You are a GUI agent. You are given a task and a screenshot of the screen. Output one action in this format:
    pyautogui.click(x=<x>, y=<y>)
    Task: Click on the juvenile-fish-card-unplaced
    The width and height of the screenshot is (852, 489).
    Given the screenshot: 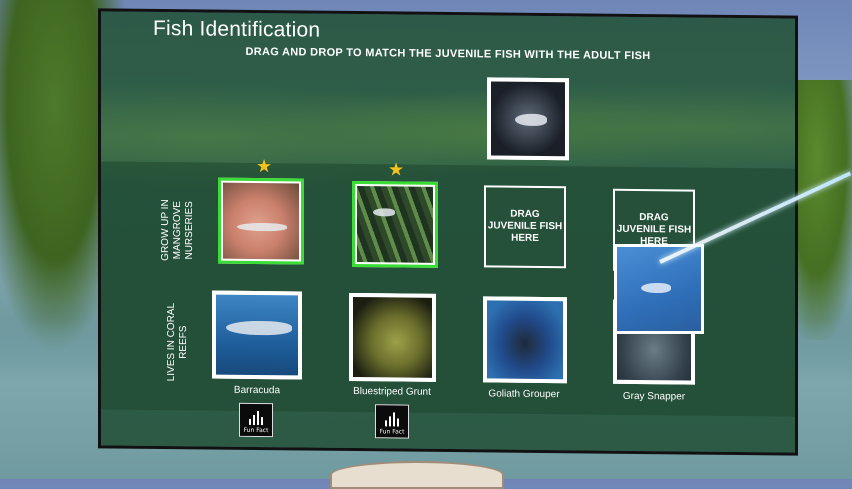 What is the action you would take?
    pyautogui.click(x=528, y=119)
    